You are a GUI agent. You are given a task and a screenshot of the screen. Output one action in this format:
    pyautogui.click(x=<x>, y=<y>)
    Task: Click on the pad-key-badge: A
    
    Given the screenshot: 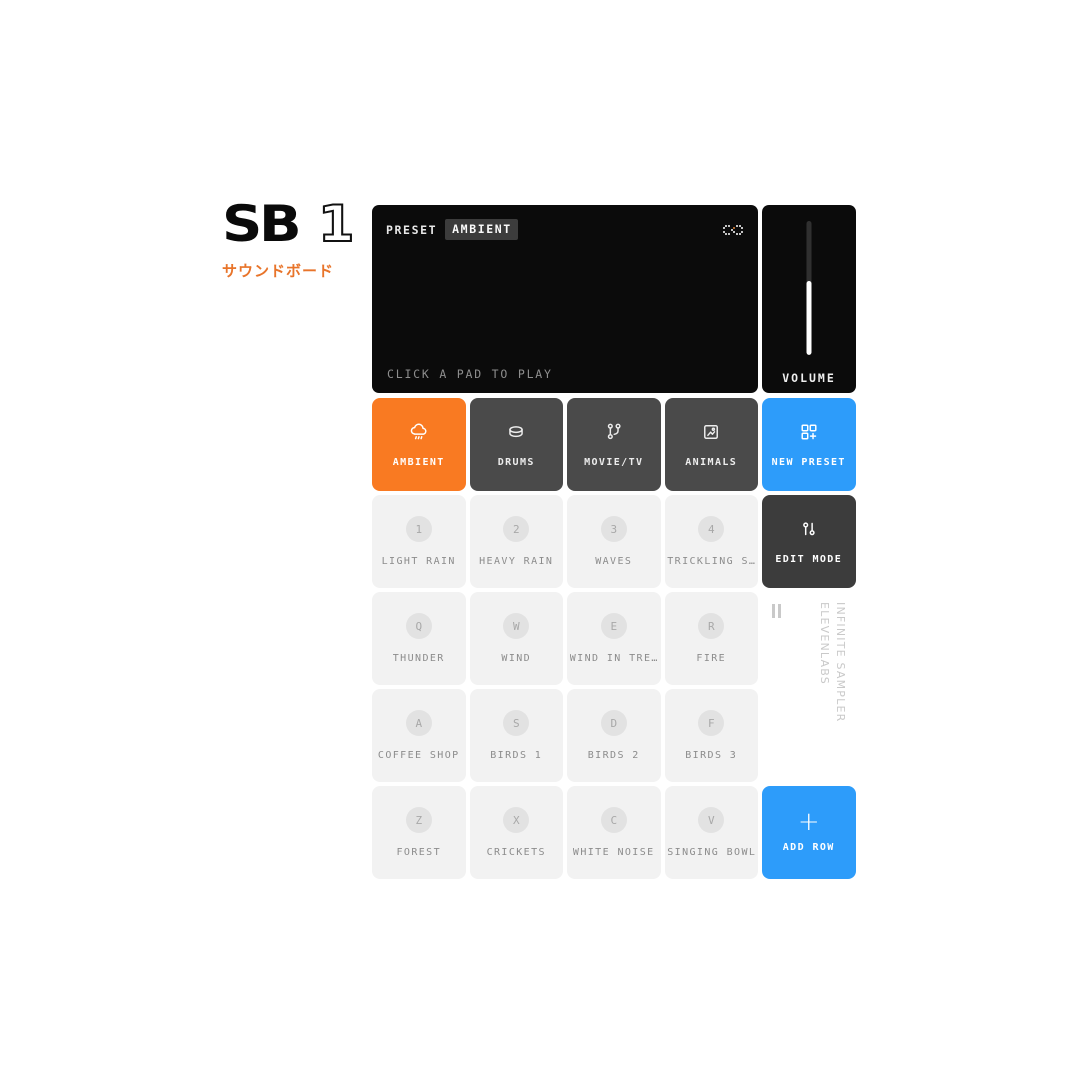 What is the action you would take?
    pyautogui.click(x=418, y=723)
    